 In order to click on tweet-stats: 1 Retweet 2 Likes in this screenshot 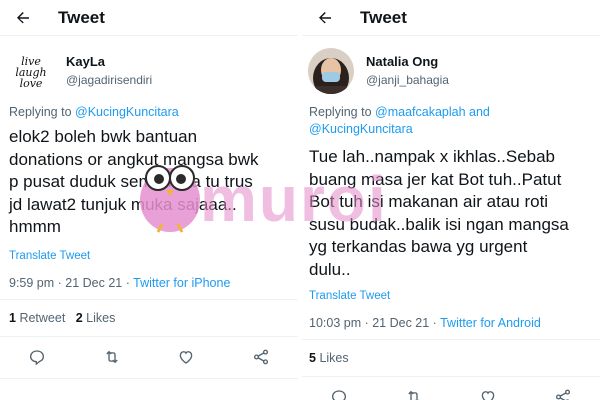, I will do `click(62, 318)`.